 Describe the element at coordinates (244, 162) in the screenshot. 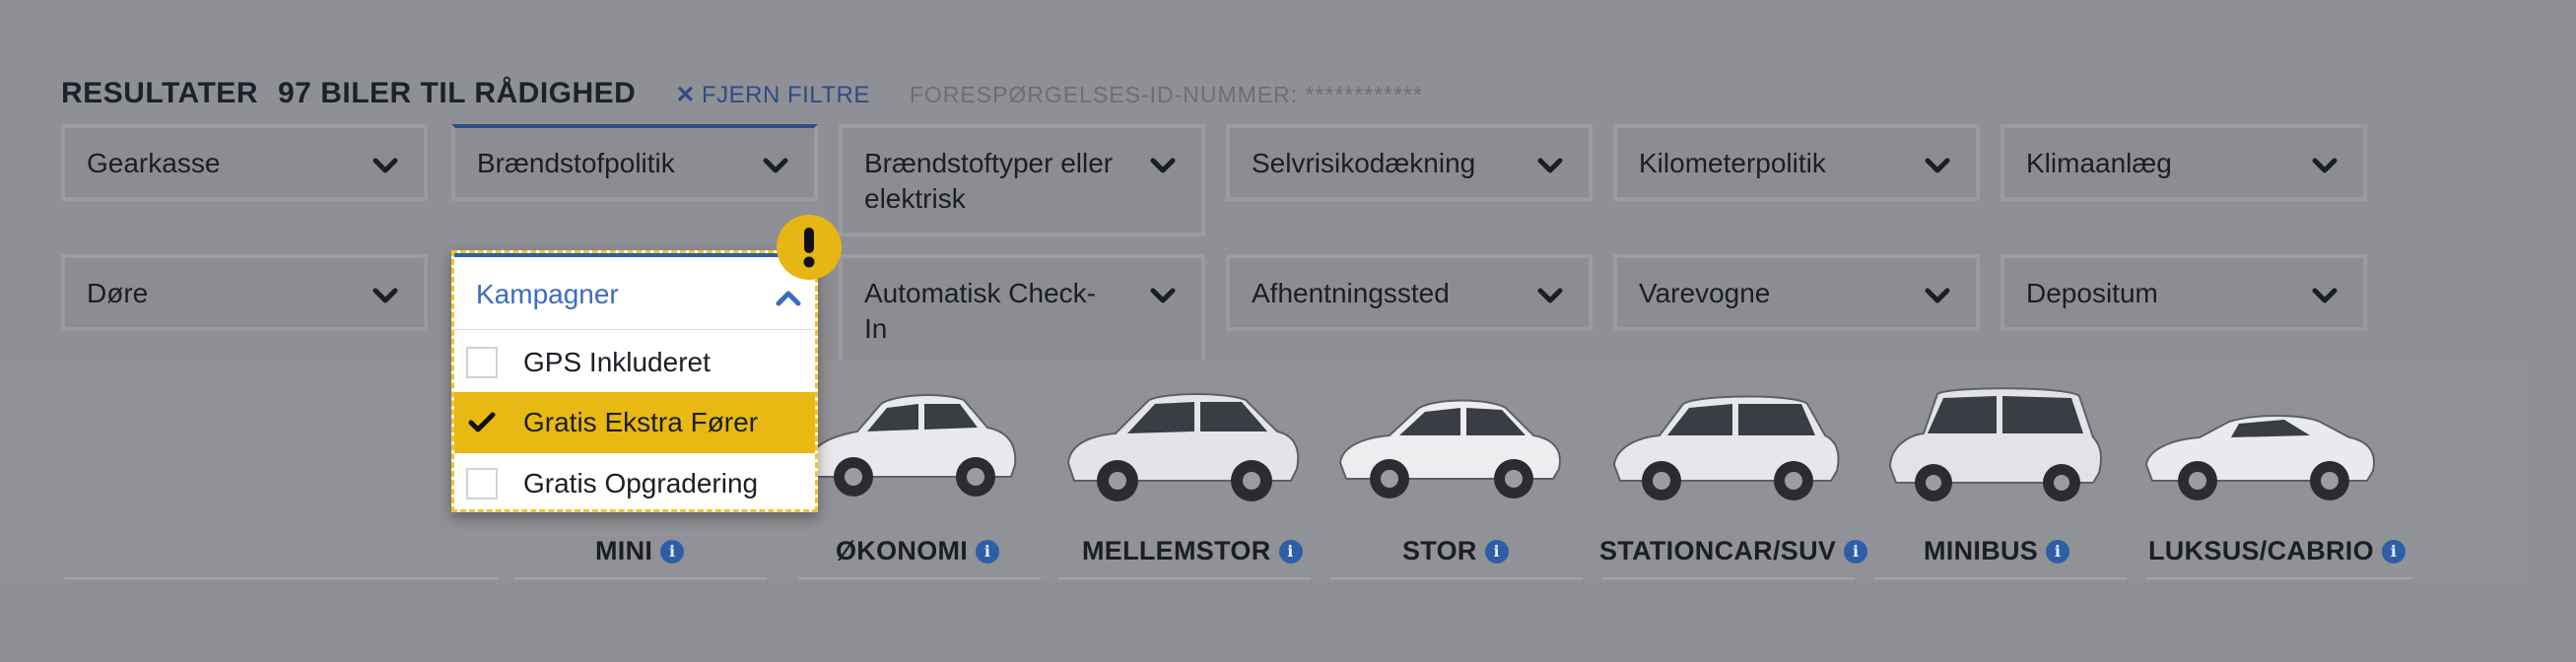

I see `filter-gearkasse: Gearkasse` at that location.